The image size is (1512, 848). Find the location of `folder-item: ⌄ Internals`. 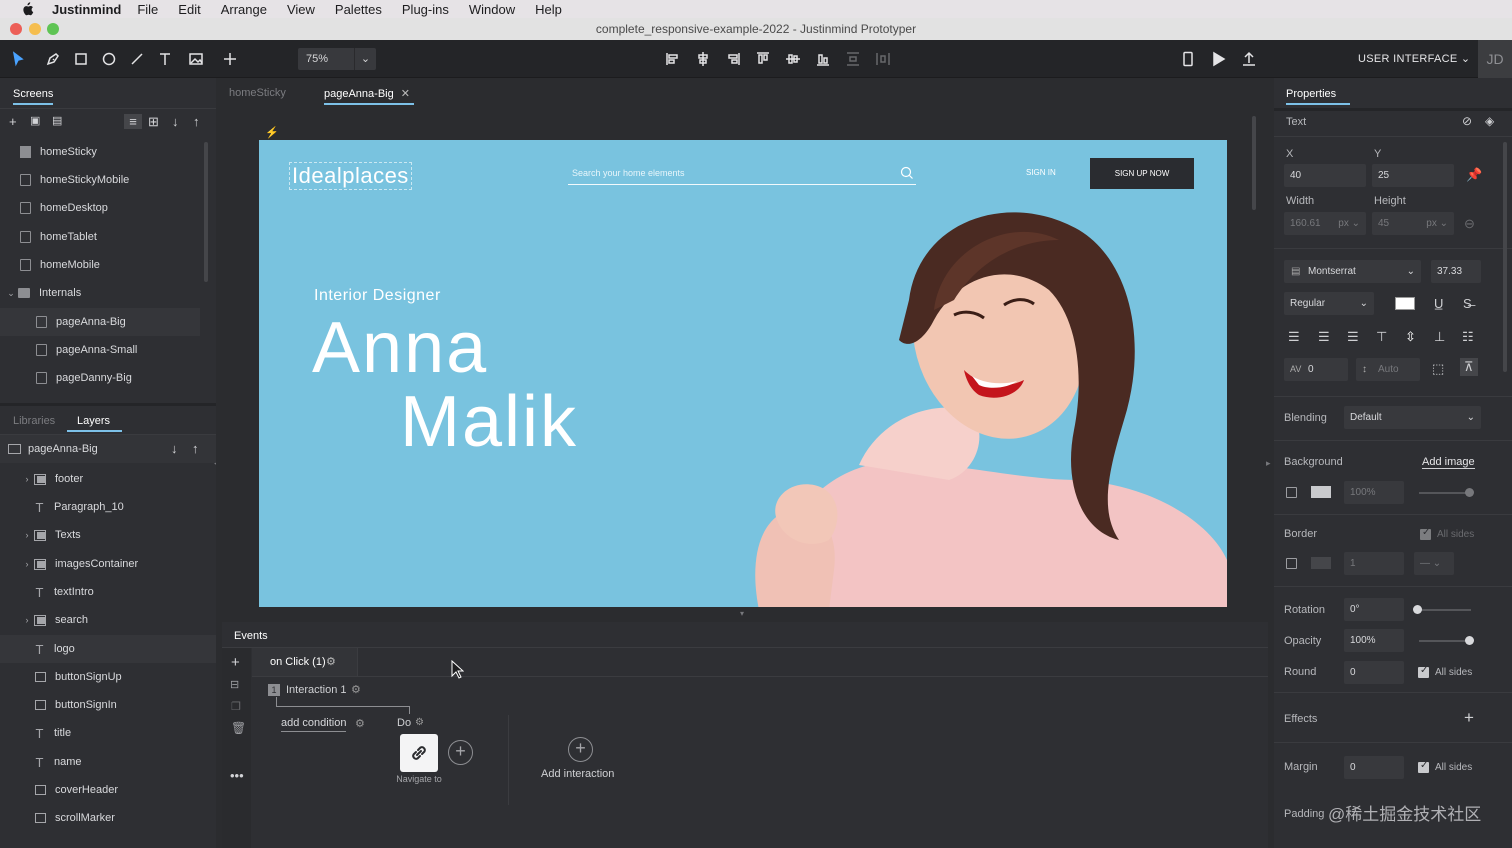

folder-item: ⌄ Internals is located at coordinates (108, 293).